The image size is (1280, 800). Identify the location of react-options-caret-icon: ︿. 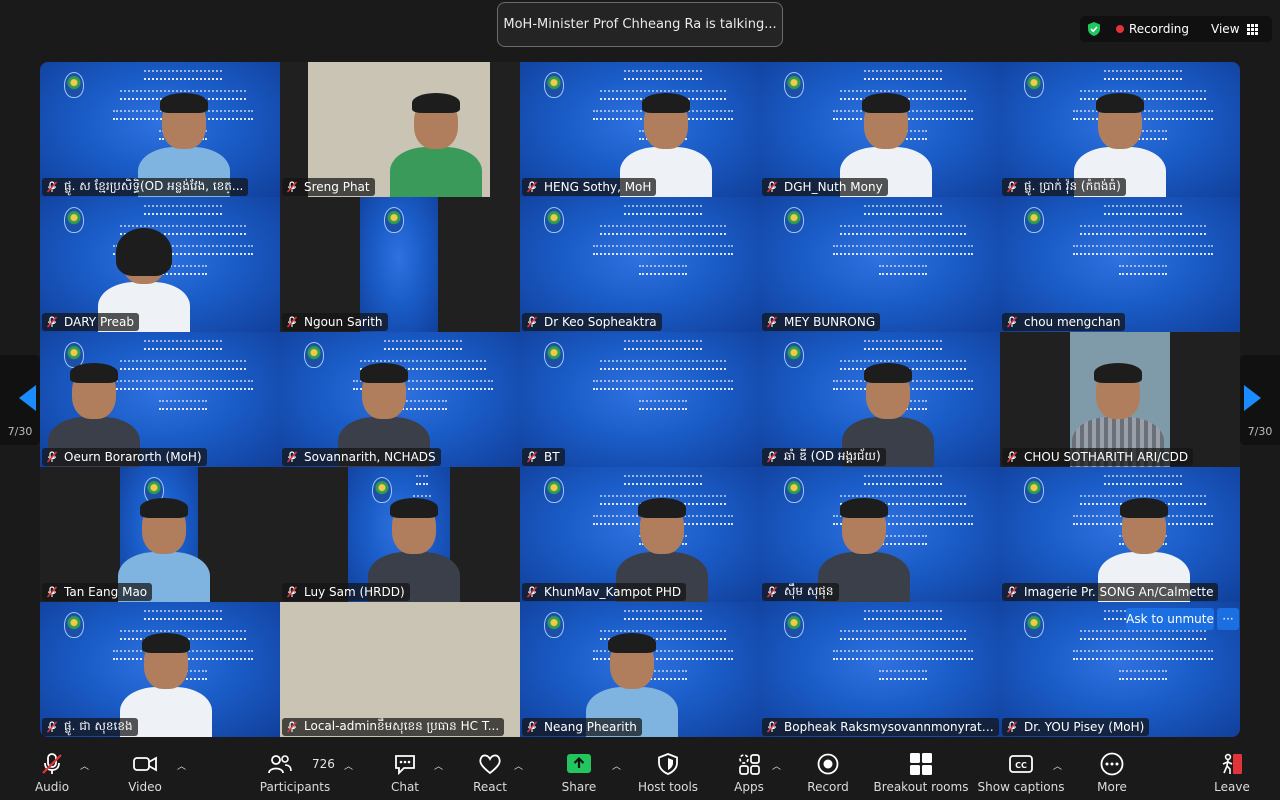
(518, 765).